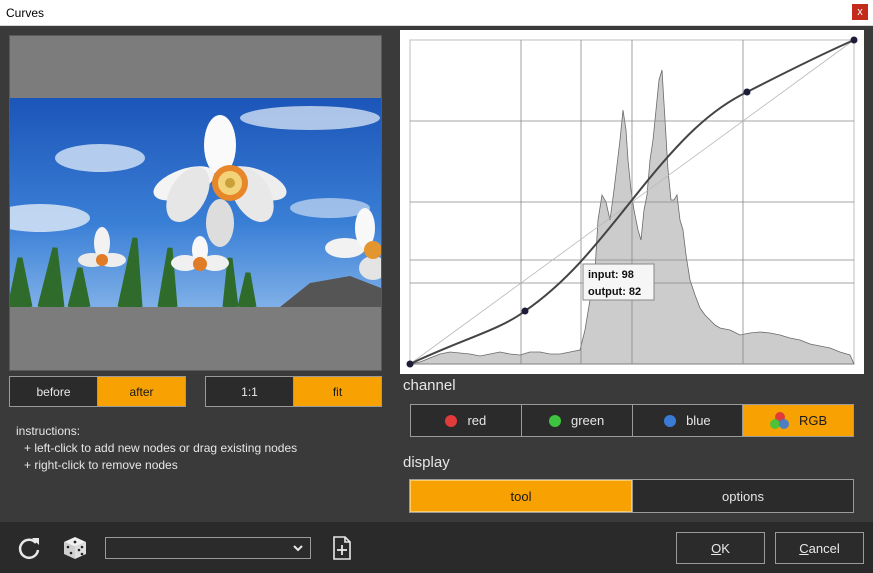  What do you see at coordinates (716, 548) in the screenshot?
I see `ok-mnemonic: O` at bounding box center [716, 548].